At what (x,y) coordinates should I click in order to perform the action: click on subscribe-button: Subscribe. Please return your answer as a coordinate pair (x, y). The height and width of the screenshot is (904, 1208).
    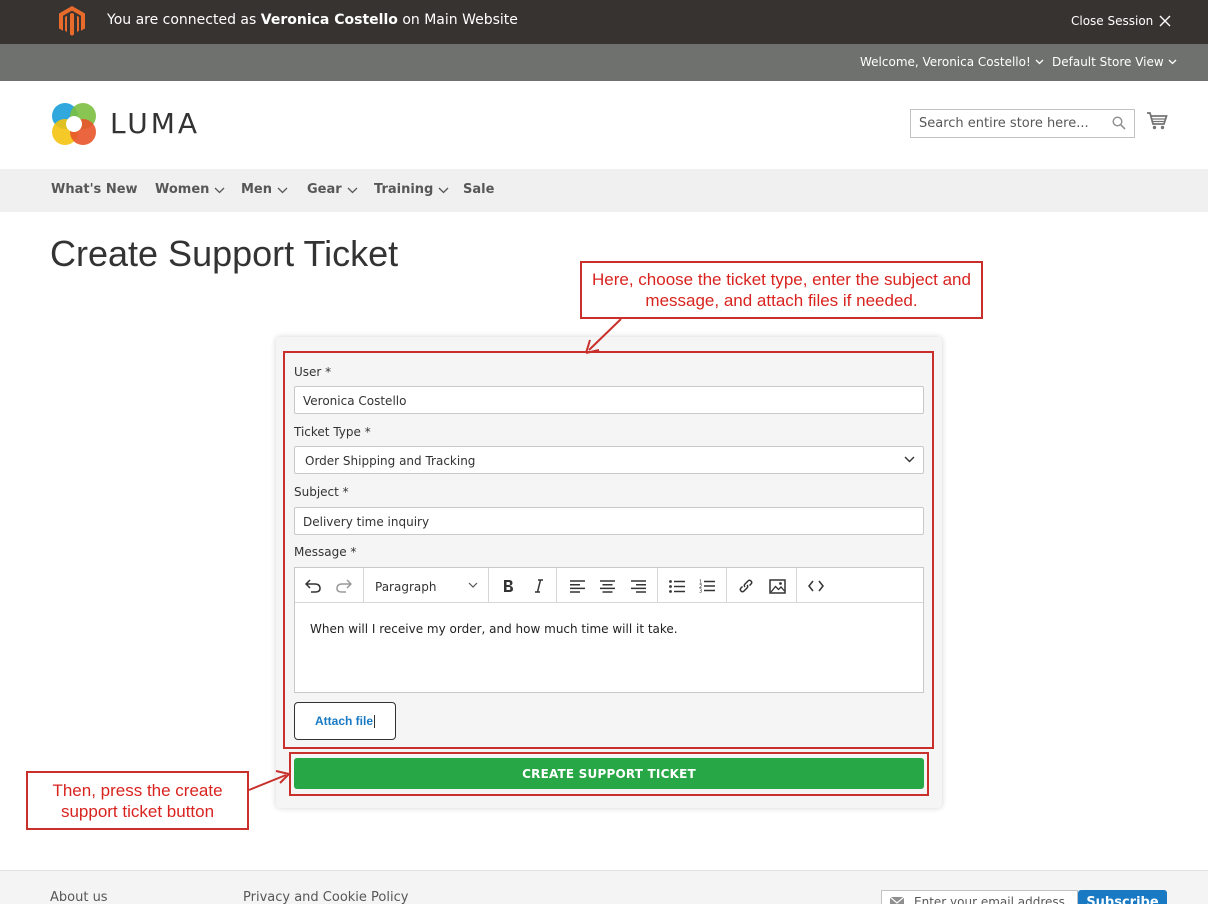
    Looking at the image, I should click on (1122, 897).